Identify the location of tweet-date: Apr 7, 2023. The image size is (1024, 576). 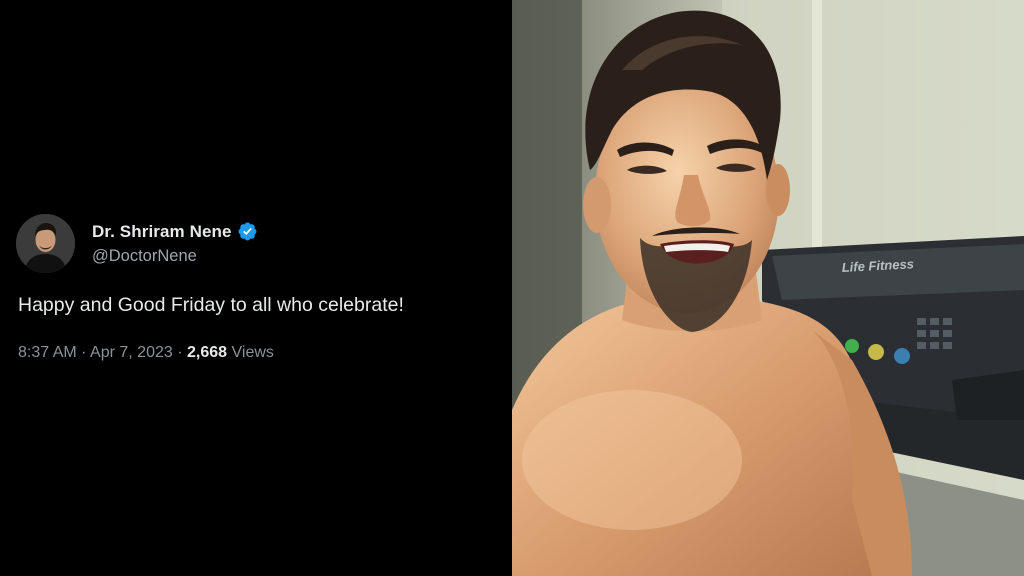
(131, 352).